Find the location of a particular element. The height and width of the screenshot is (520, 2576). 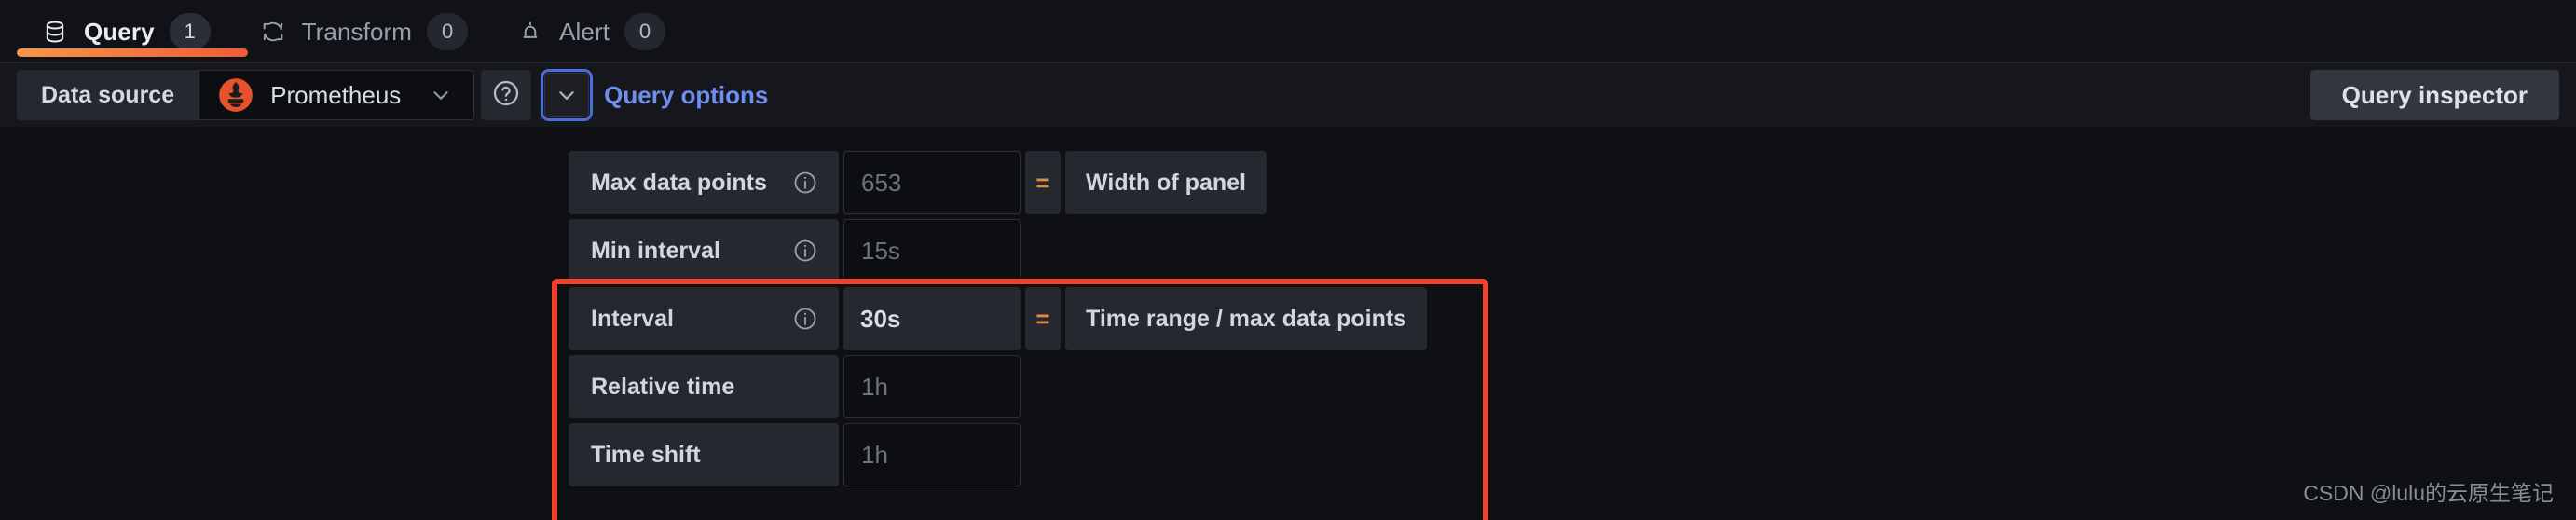

option-label-text: Min interval is located at coordinates (655, 250).